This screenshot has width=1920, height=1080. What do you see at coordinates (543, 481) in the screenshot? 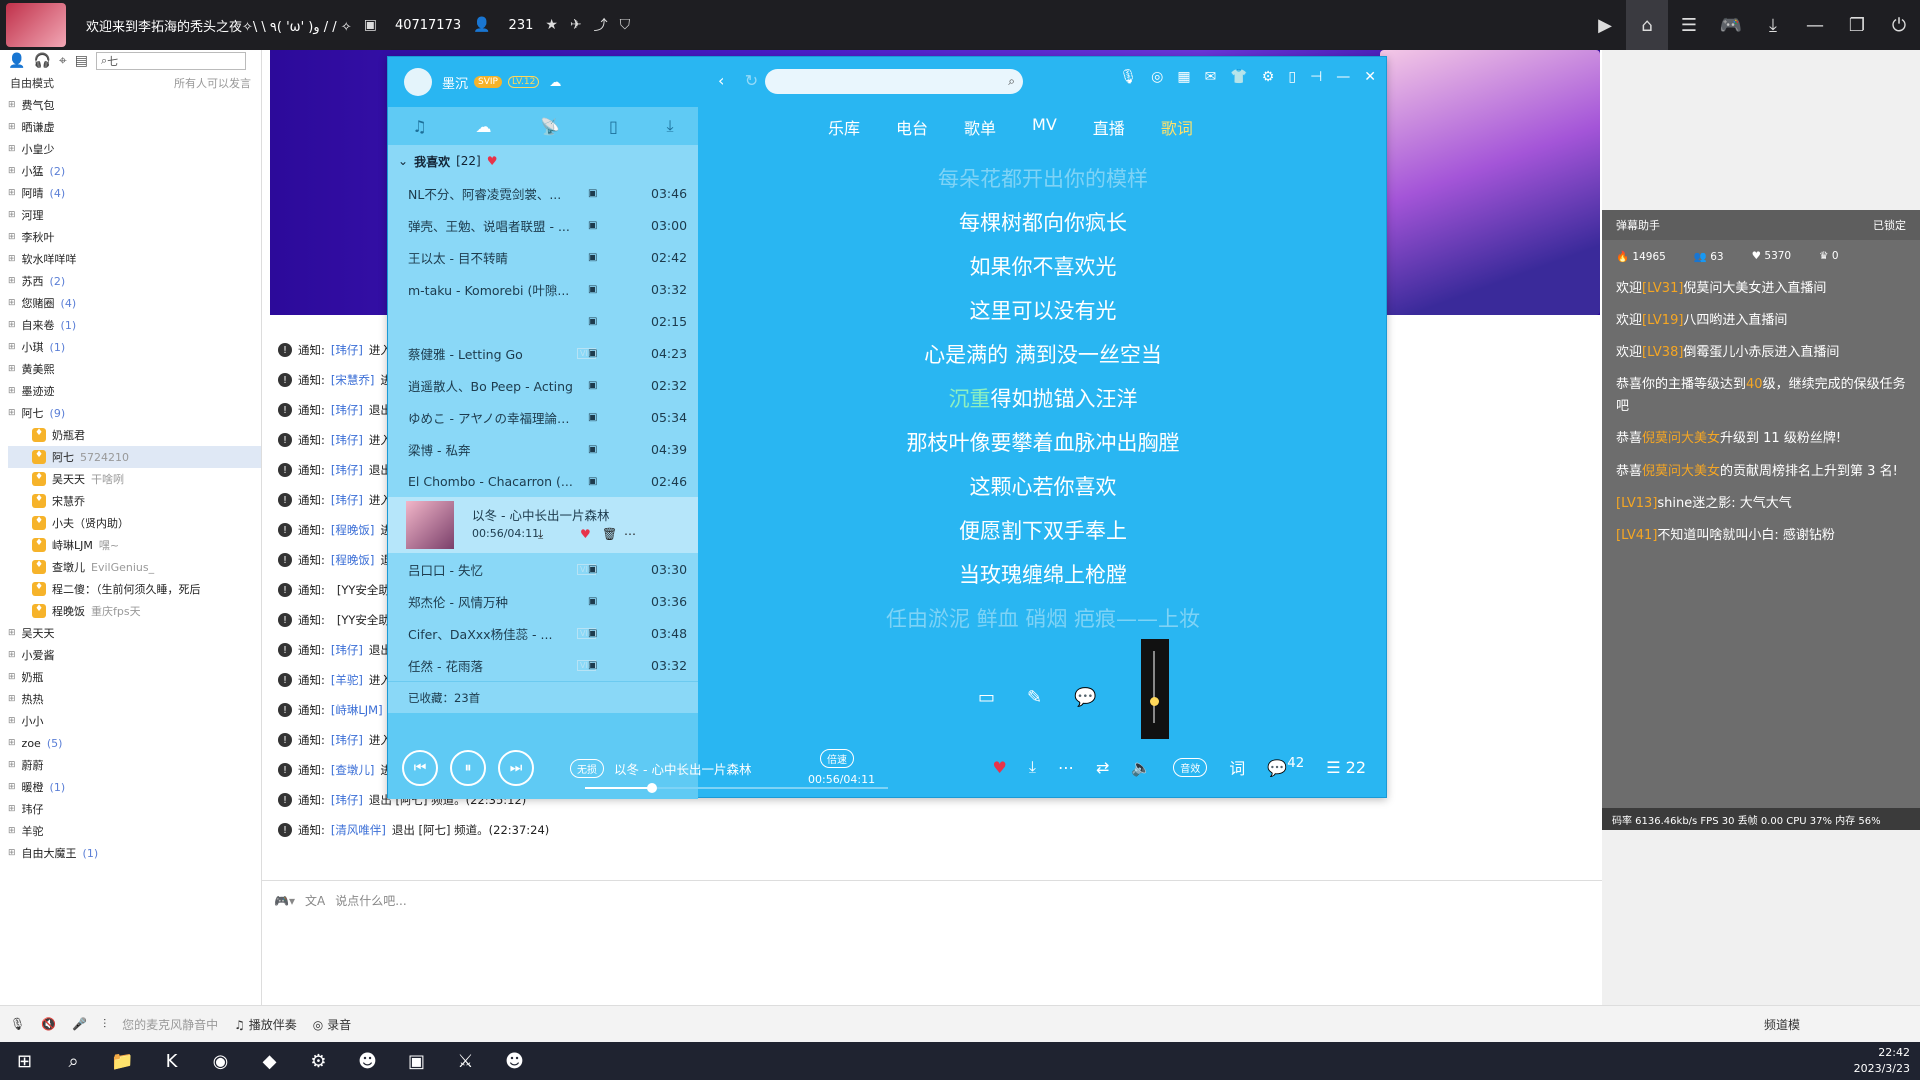
I see `song-row: El Chombo - Chacarron (... ▣ 02:46` at bounding box center [543, 481].